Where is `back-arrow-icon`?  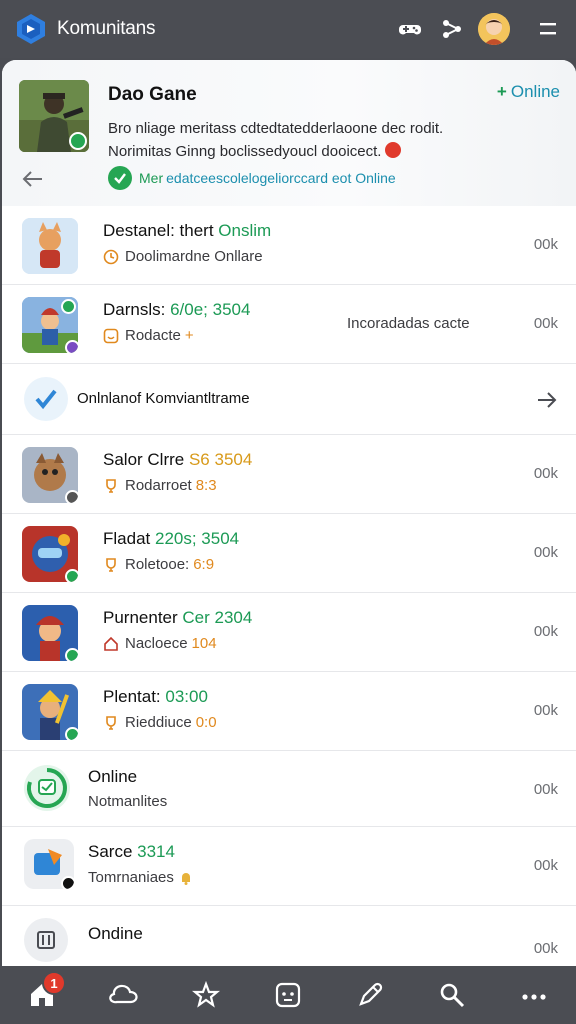
back-arrow-icon is located at coordinates (33, 179).